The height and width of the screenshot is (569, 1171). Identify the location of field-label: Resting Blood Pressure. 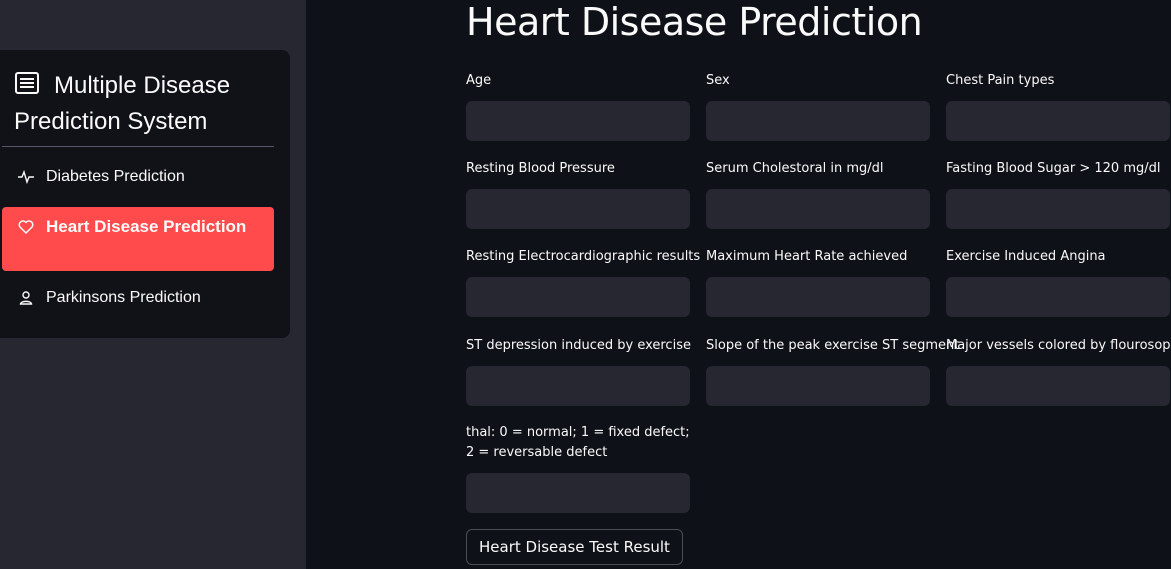
(540, 168).